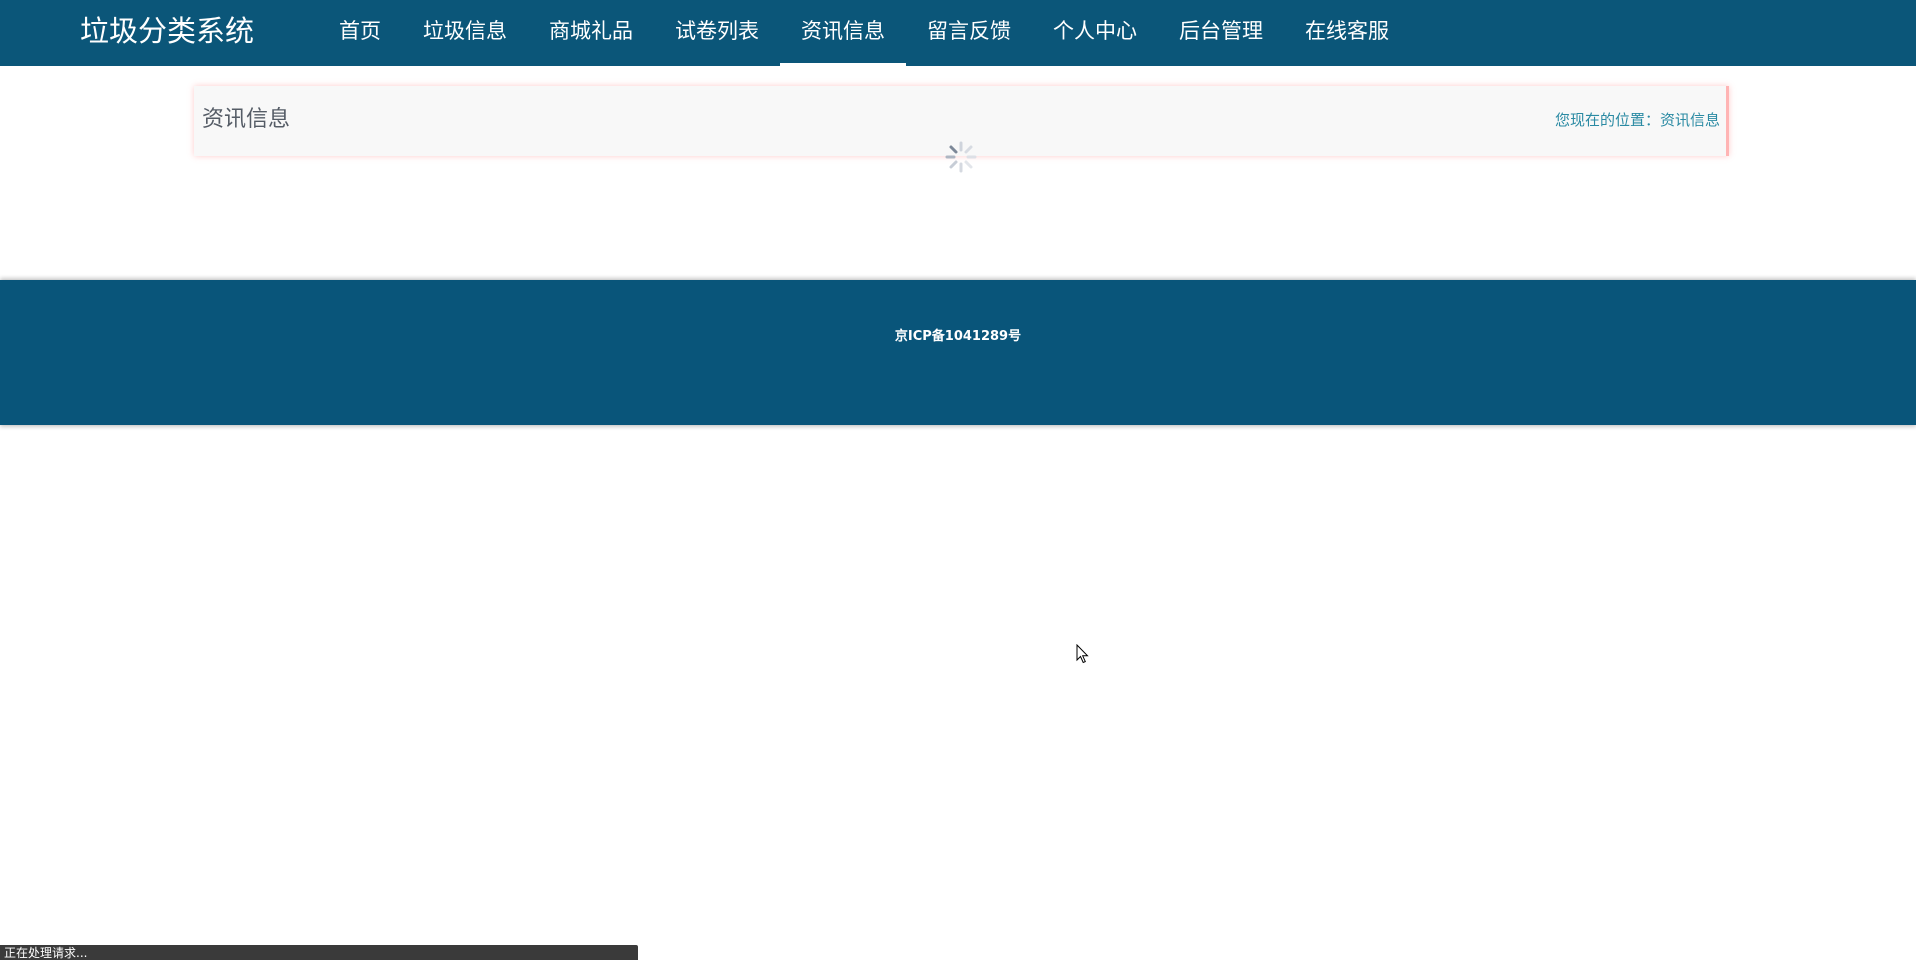  I want to click on nav-item-home: 首页, so click(360, 33).